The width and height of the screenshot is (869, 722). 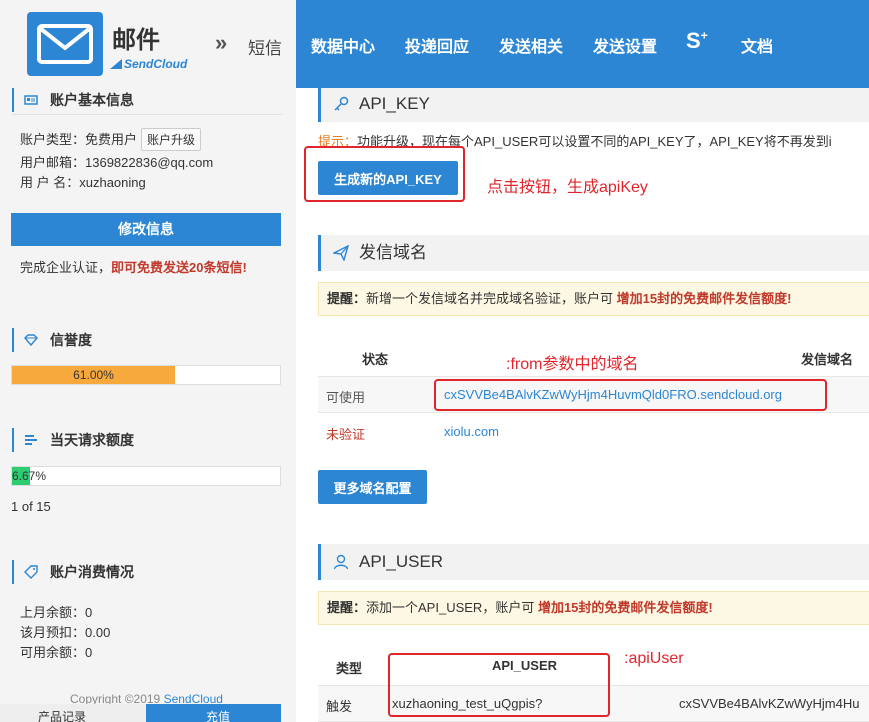 I want to click on nav-item-send-related: 发送相关, so click(x=531, y=45).